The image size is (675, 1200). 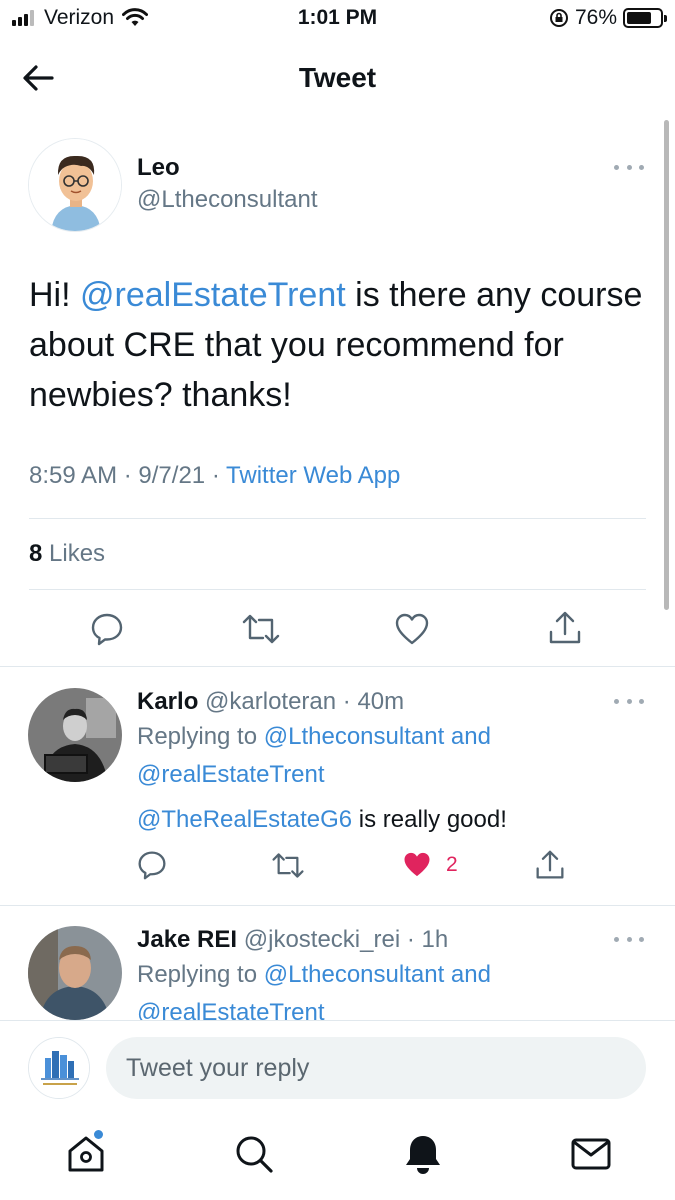 What do you see at coordinates (412, 629) in the screenshot?
I see `like-heart-icon` at bounding box center [412, 629].